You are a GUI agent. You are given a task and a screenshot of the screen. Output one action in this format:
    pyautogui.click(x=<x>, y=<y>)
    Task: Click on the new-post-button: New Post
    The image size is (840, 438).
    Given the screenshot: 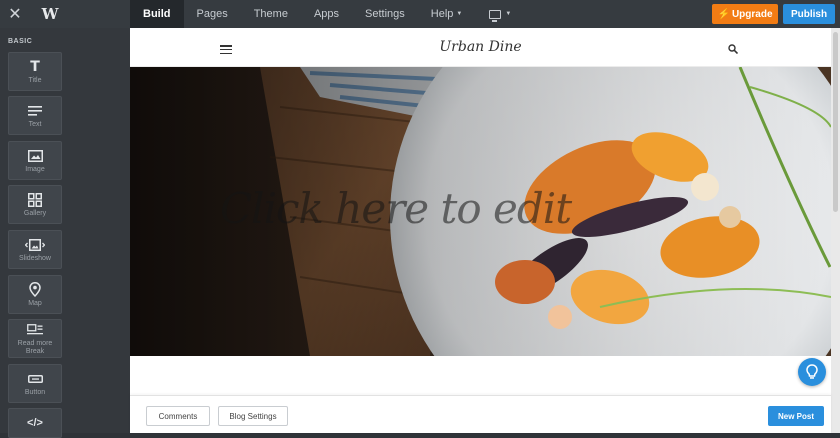 What is the action you would take?
    pyautogui.click(x=796, y=416)
    